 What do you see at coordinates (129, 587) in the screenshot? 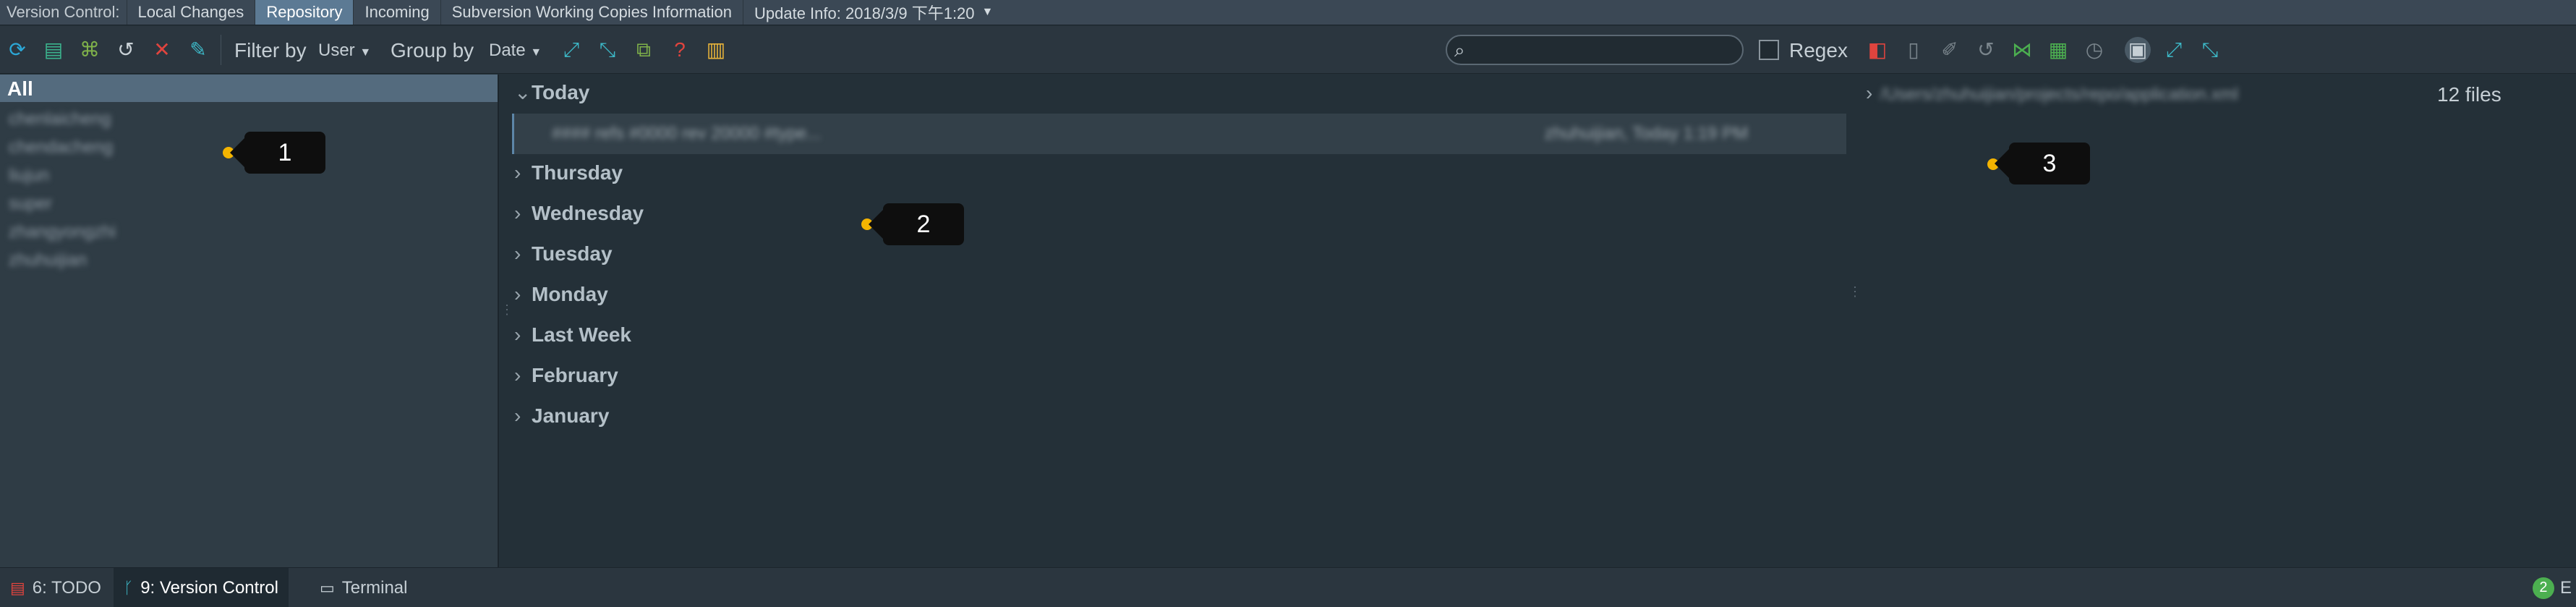
I see `branch-icon: ᚴ` at bounding box center [129, 587].